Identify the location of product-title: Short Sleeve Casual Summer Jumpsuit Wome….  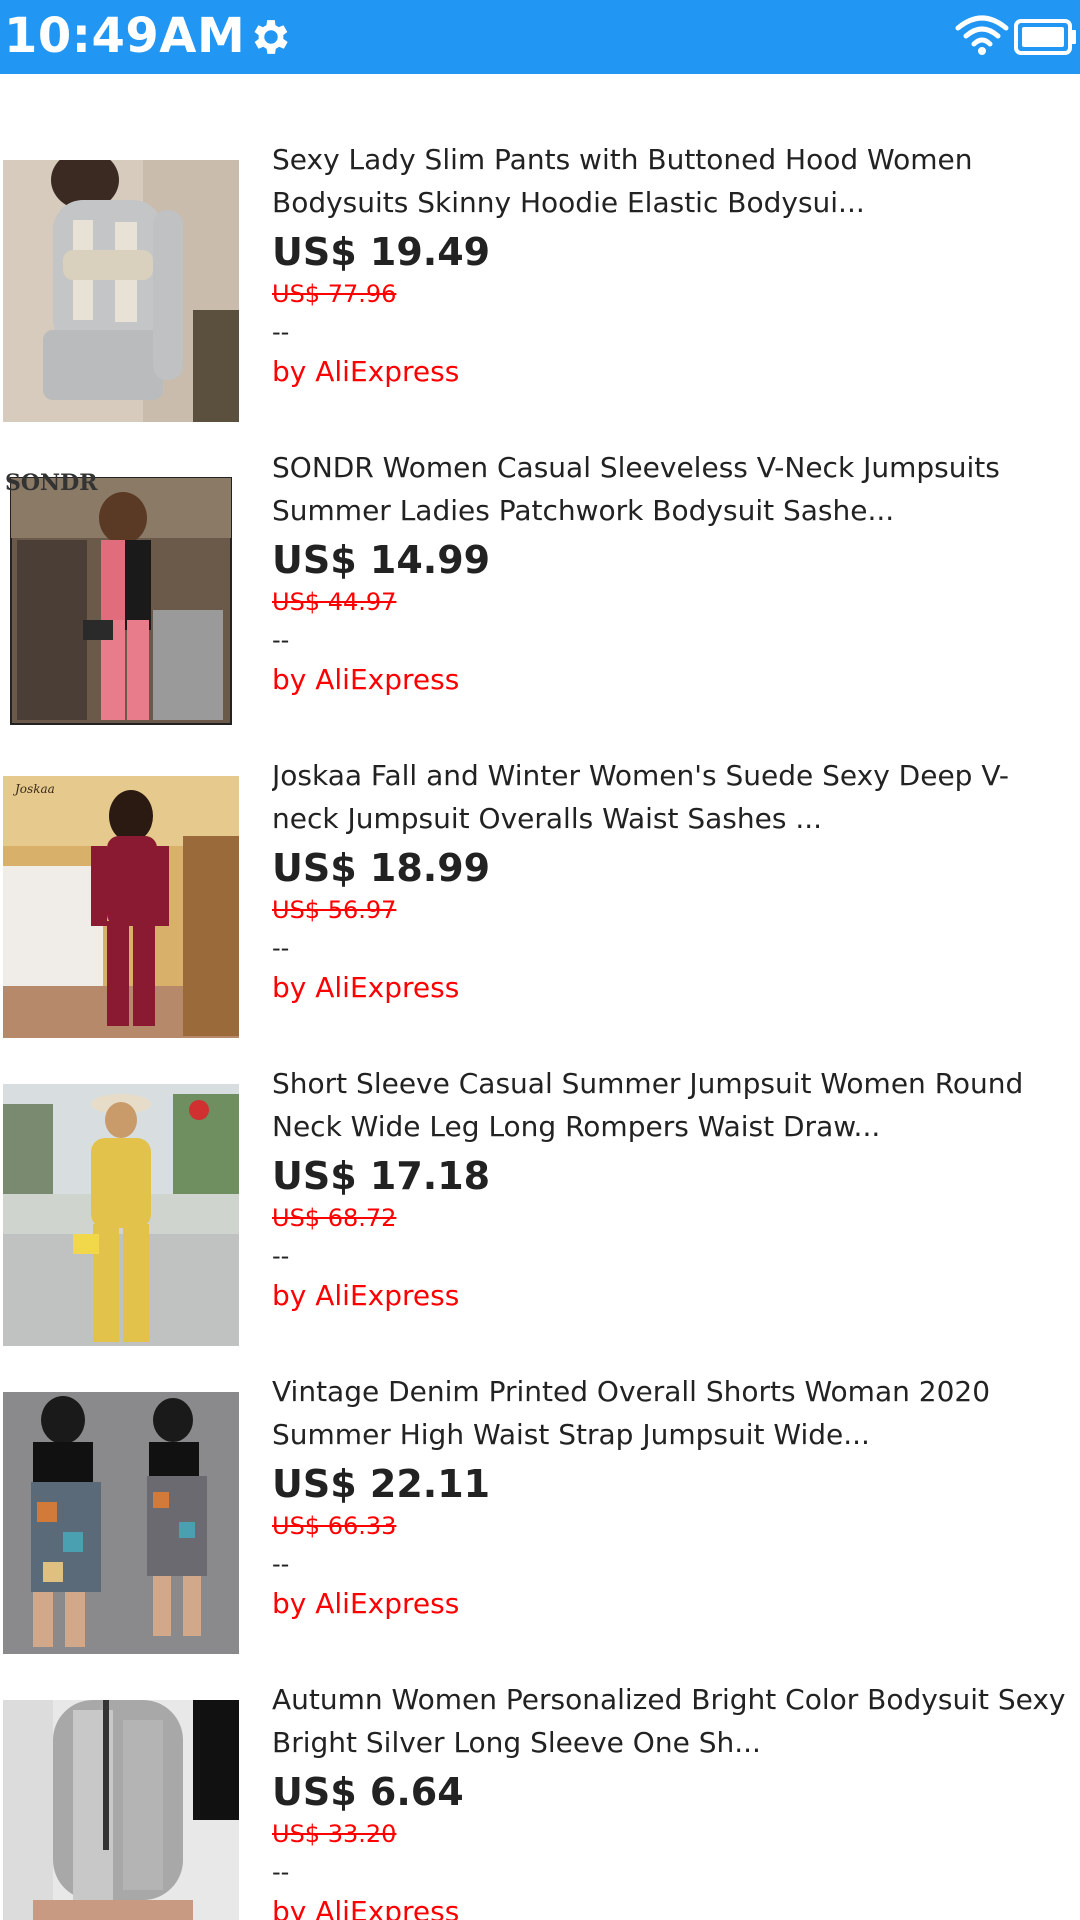
(672, 1105).